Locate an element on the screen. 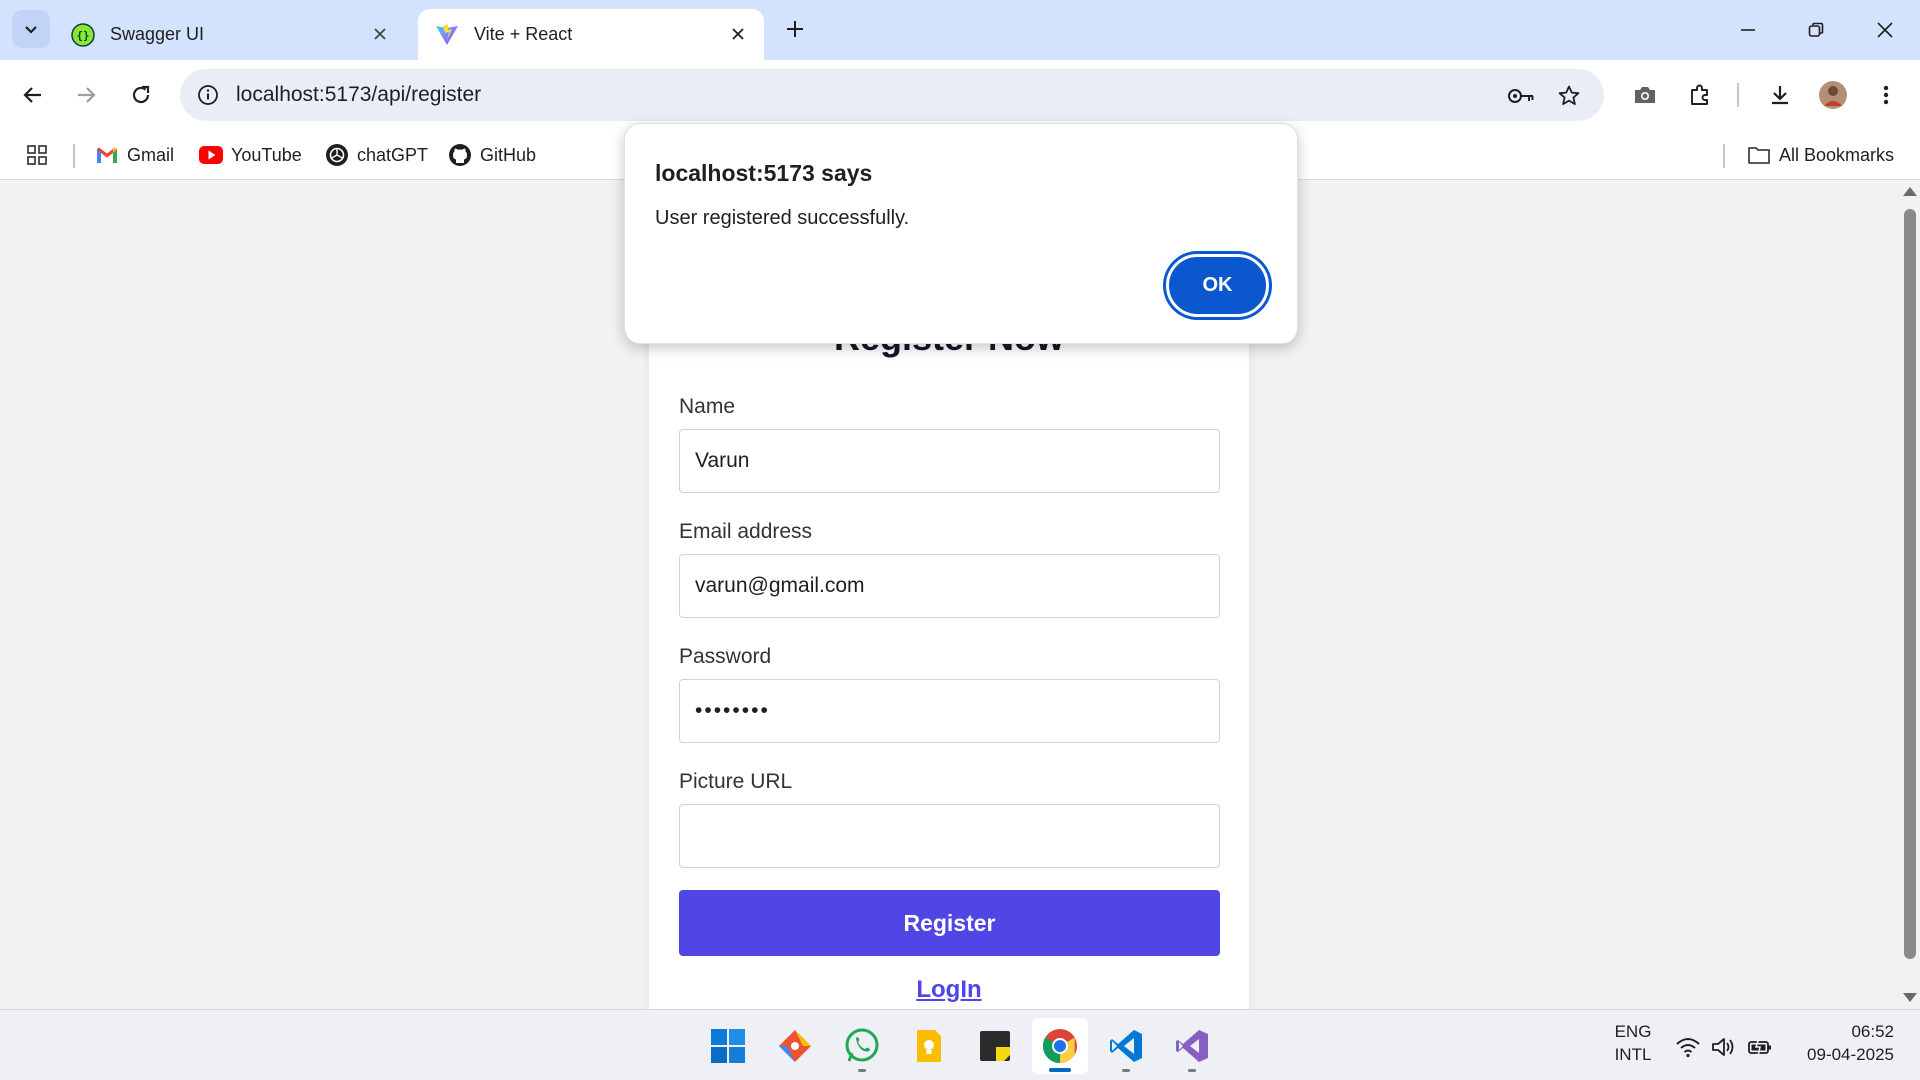 Image resolution: width=1920 pixels, height=1080 pixels. start-button is located at coordinates (728, 1046).